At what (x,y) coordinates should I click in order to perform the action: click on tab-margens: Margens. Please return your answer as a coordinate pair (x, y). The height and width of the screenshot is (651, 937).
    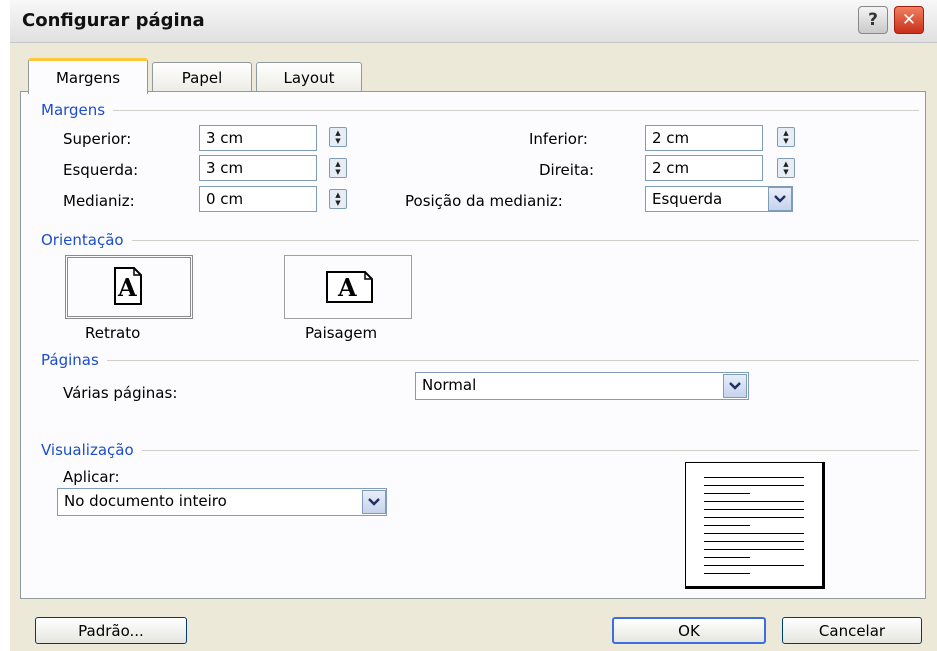
    Looking at the image, I should click on (88, 76).